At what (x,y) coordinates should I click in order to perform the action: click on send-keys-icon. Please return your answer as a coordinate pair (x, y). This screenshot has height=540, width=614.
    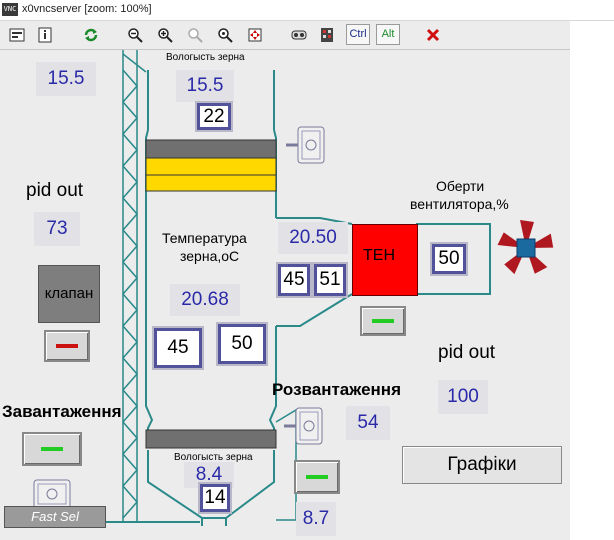
    Looking at the image, I should click on (327, 35).